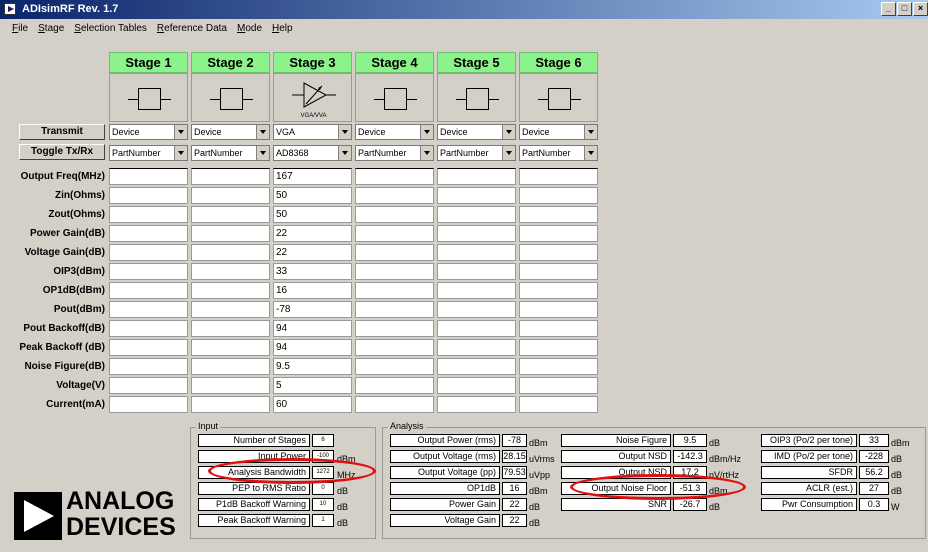  Describe the element at coordinates (148, 153) in the screenshot. I see `part-select-1: PartNumber` at that location.